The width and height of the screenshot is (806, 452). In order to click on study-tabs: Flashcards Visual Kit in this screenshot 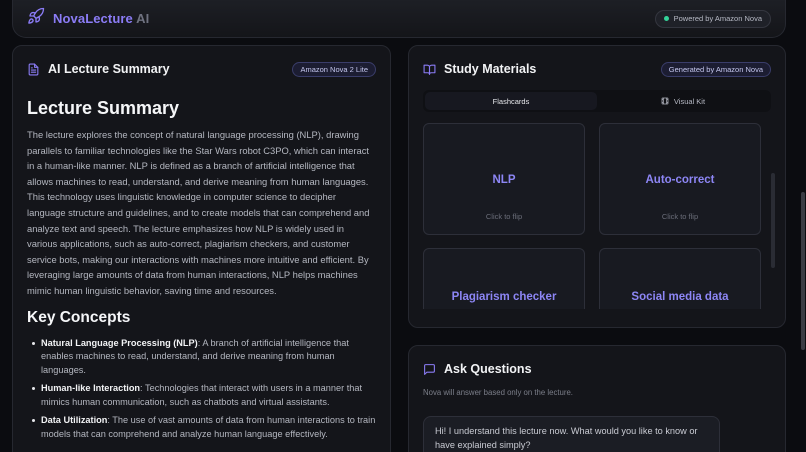, I will do `click(597, 101)`.